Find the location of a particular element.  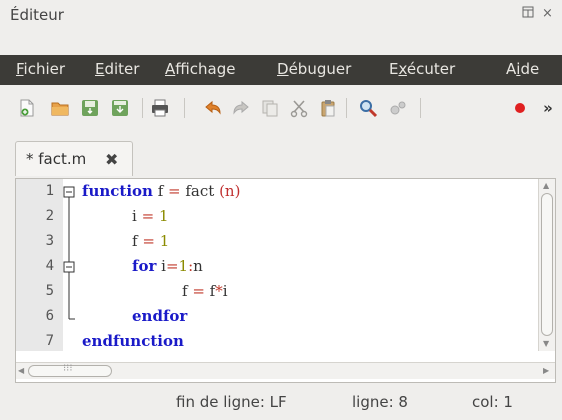

vertical-scrollbar: ▲ ▼ is located at coordinates (546, 265).